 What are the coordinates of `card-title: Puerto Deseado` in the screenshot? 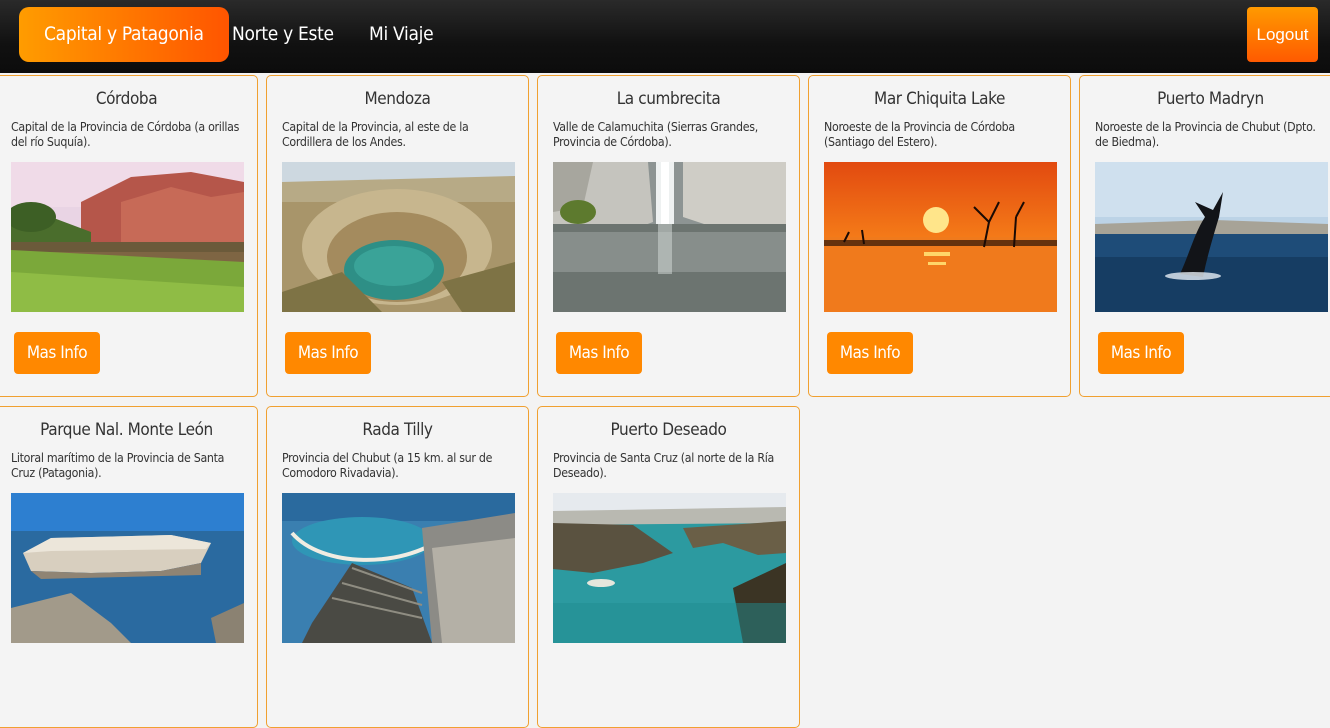 It's located at (668, 430).